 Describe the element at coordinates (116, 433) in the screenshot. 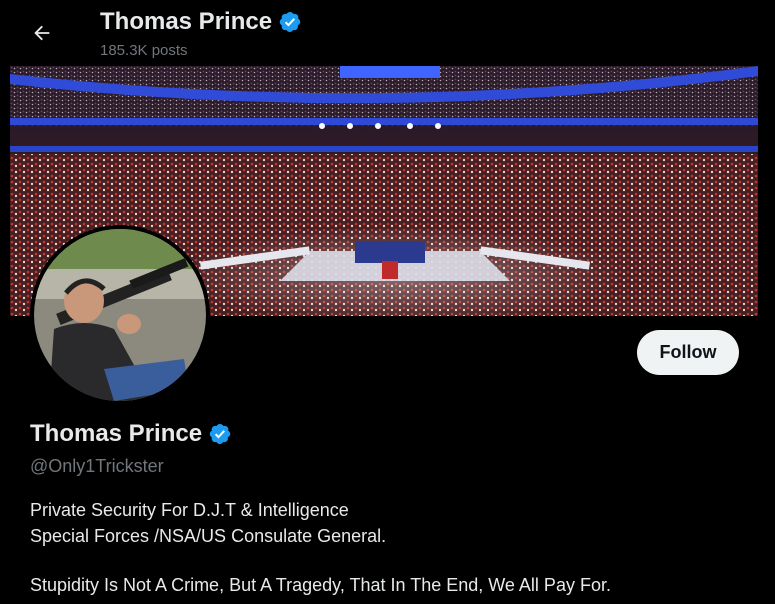

I see `profile-name-text: Thomas Prince` at that location.